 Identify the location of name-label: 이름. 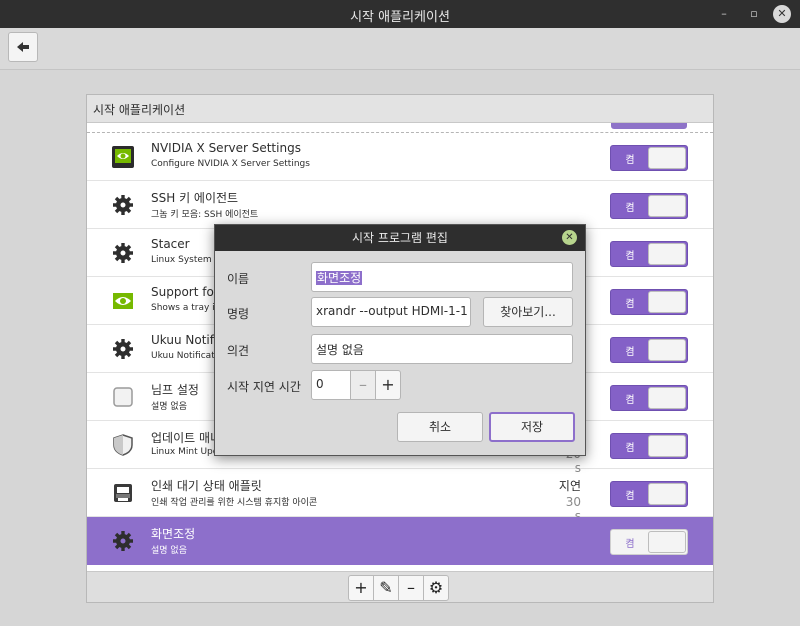
(238, 279).